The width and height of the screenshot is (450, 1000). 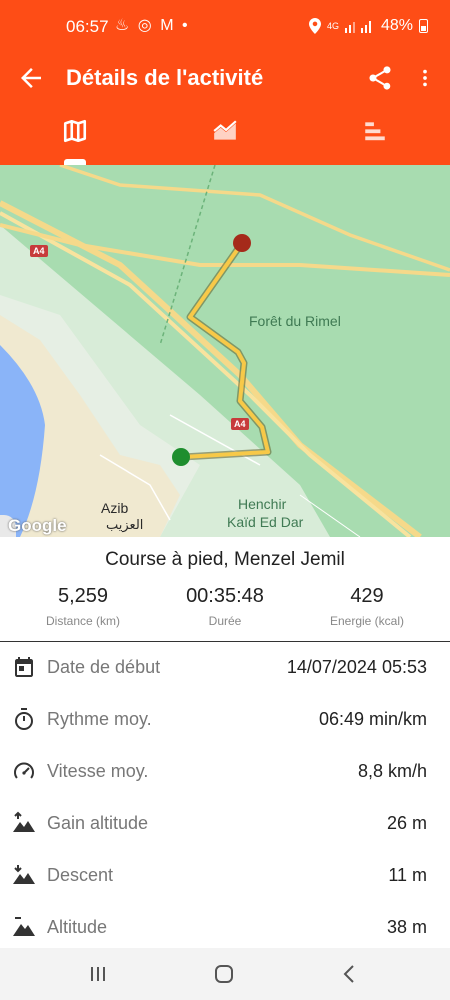 What do you see at coordinates (24, 770) in the screenshot?
I see `speedometer-icon` at bounding box center [24, 770].